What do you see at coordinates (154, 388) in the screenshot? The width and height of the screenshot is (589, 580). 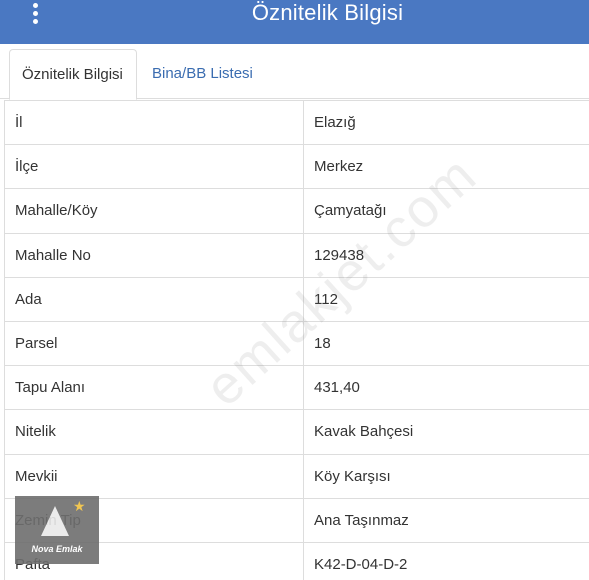 I see `row-label: Tapu Alanı` at bounding box center [154, 388].